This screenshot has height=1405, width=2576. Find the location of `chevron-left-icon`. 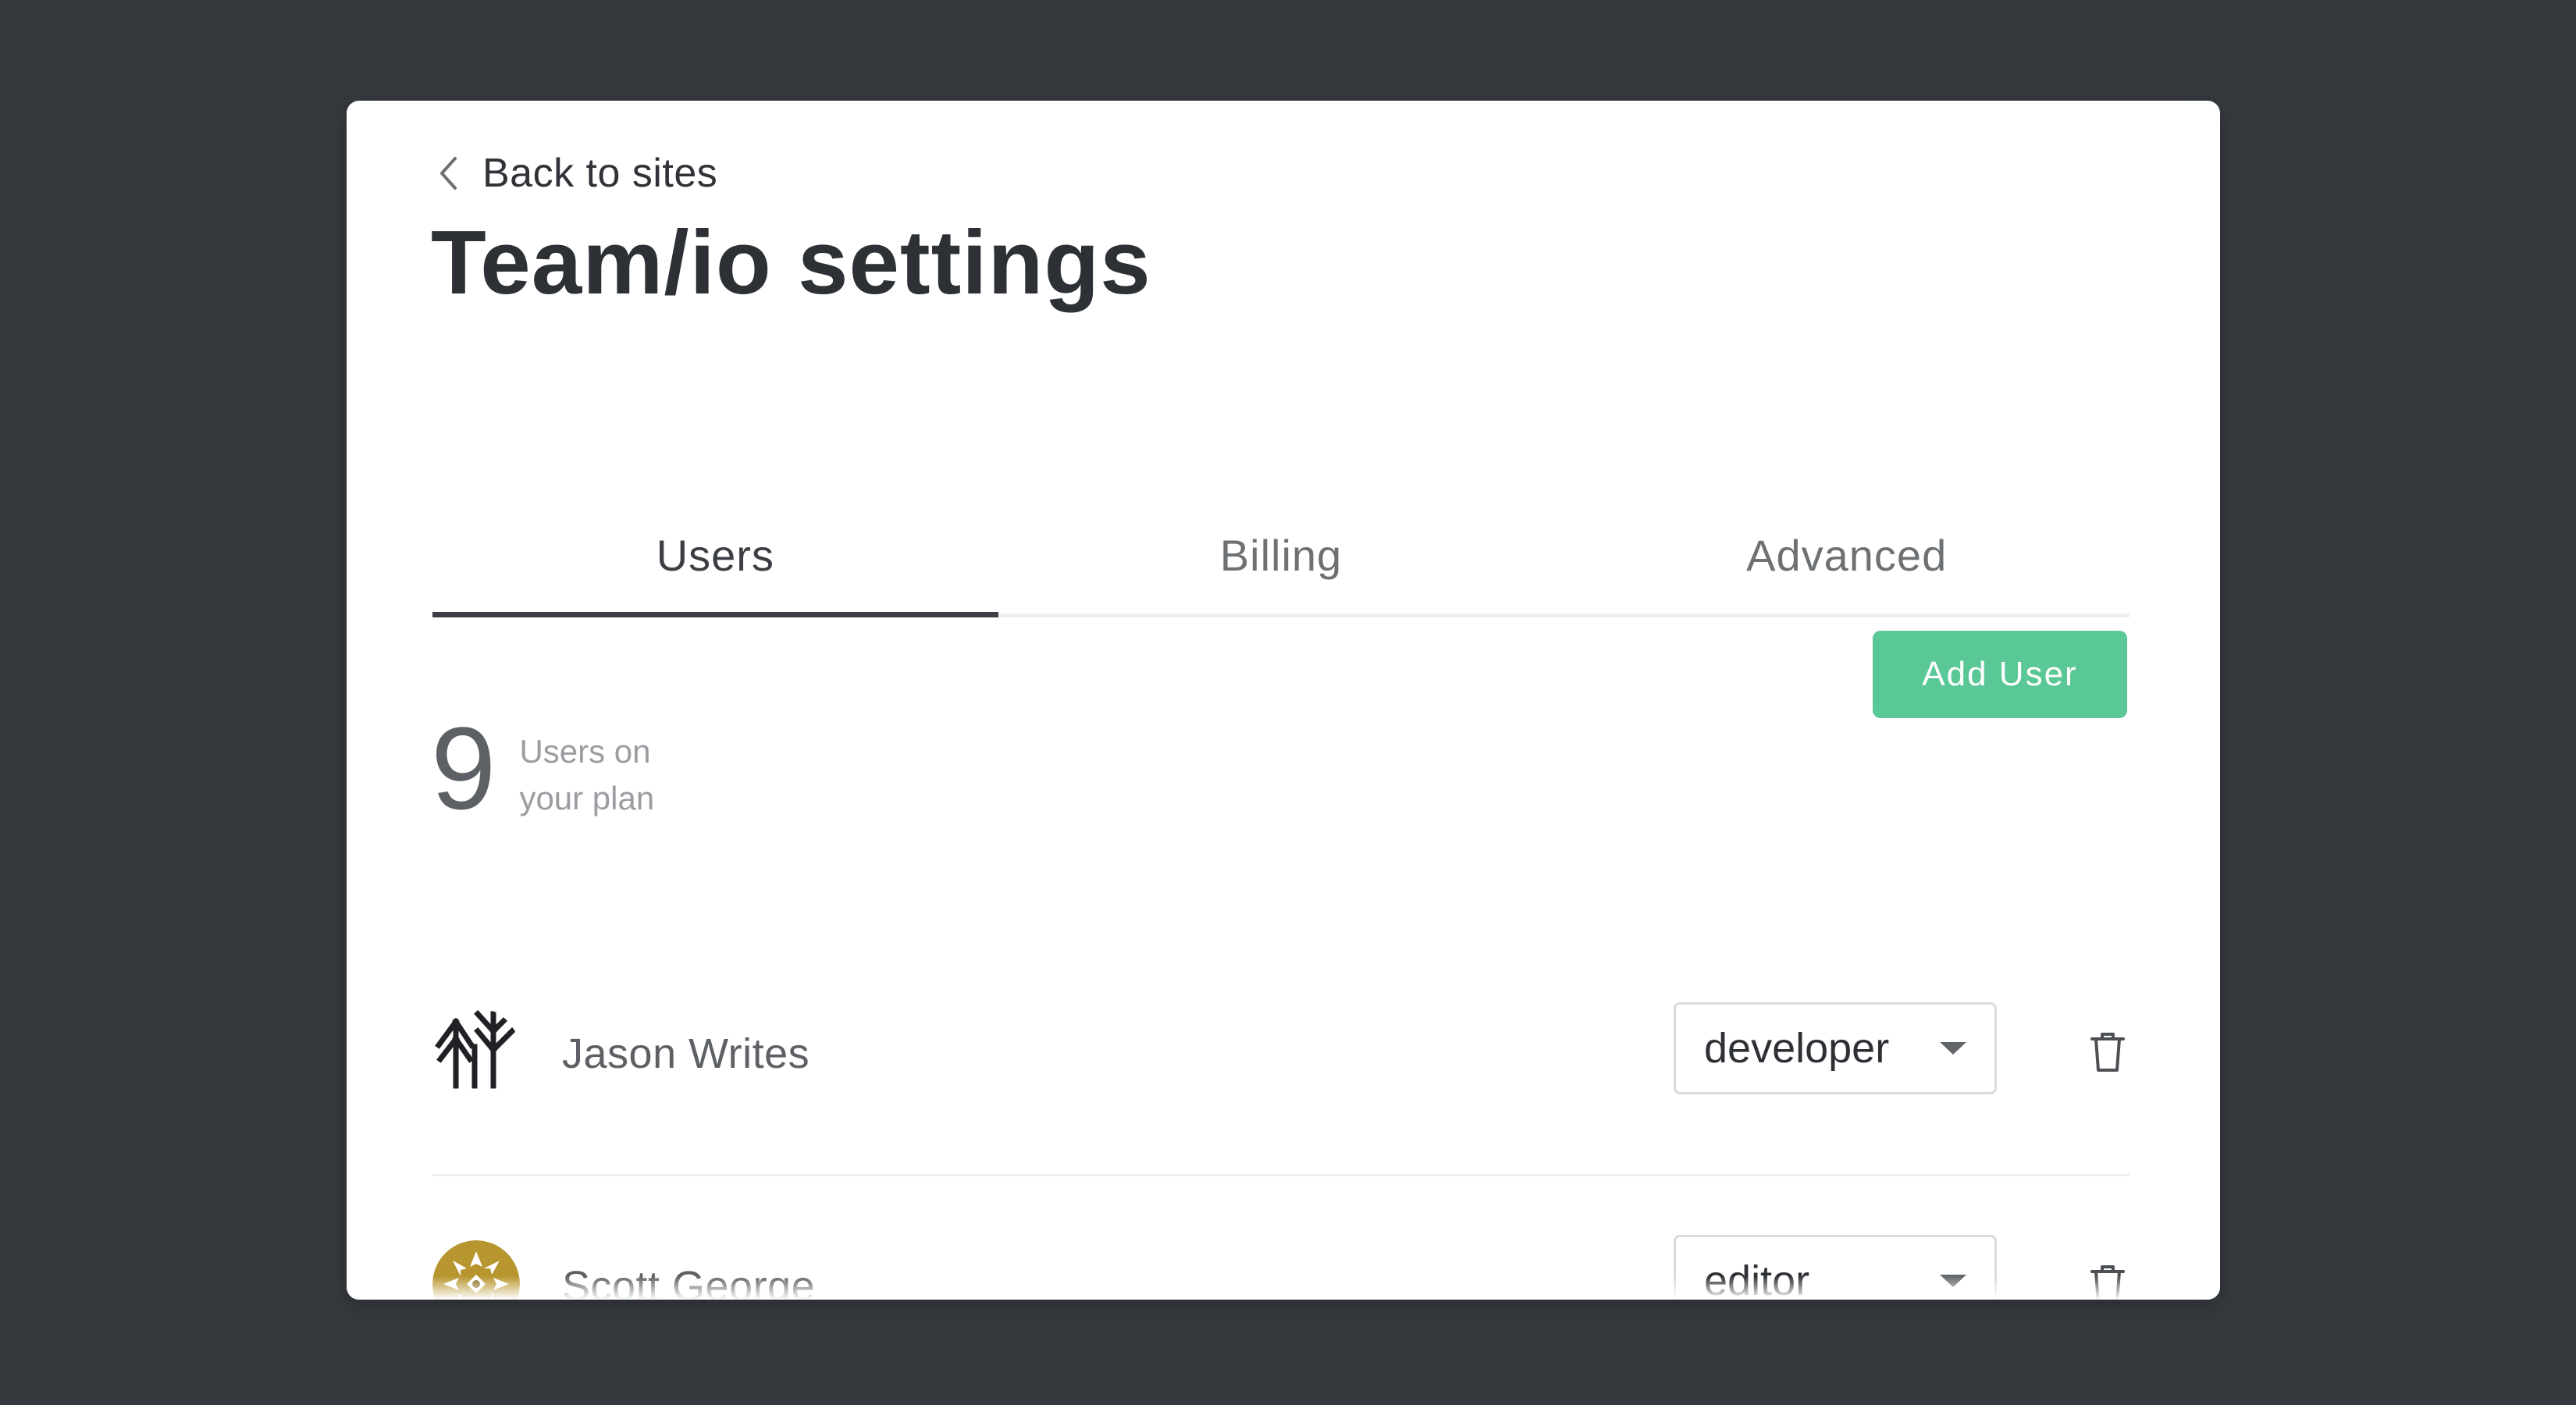

chevron-left-icon is located at coordinates (448, 173).